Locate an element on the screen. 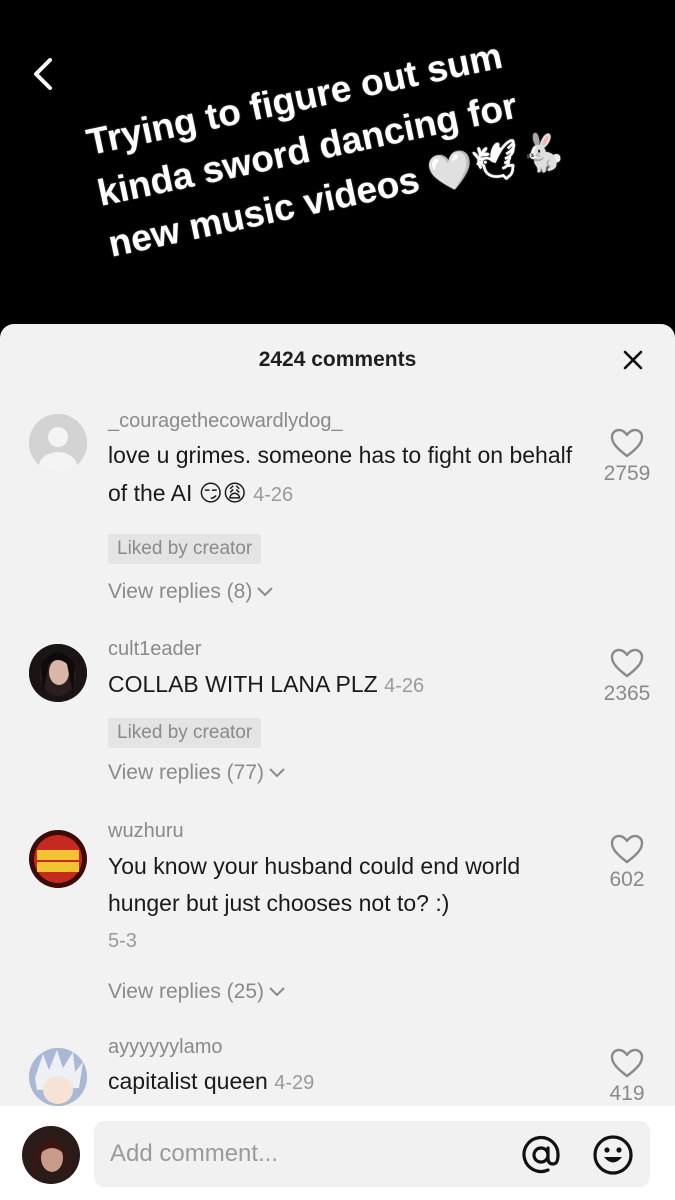 Image resolution: width=675 pixels, height=1200 pixels. comment-date: 4-29 is located at coordinates (294, 1083).